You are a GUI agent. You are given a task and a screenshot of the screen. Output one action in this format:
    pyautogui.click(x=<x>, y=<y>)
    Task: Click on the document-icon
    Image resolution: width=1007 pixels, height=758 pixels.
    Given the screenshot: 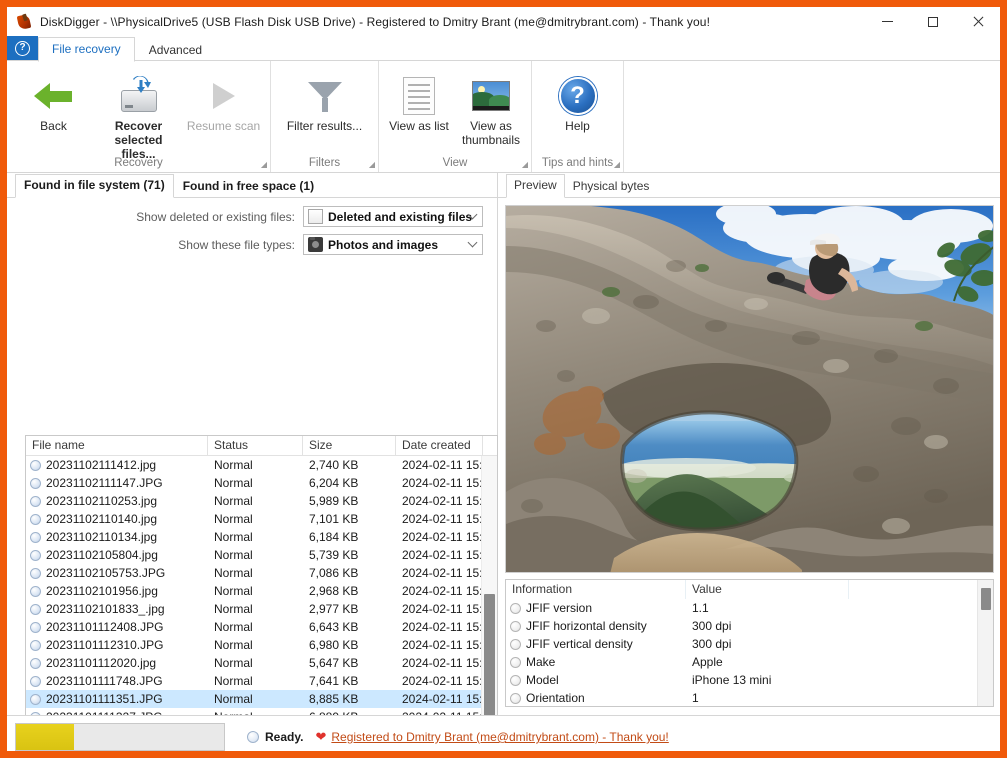 What is the action you would take?
    pyautogui.click(x=315, y=216)
    